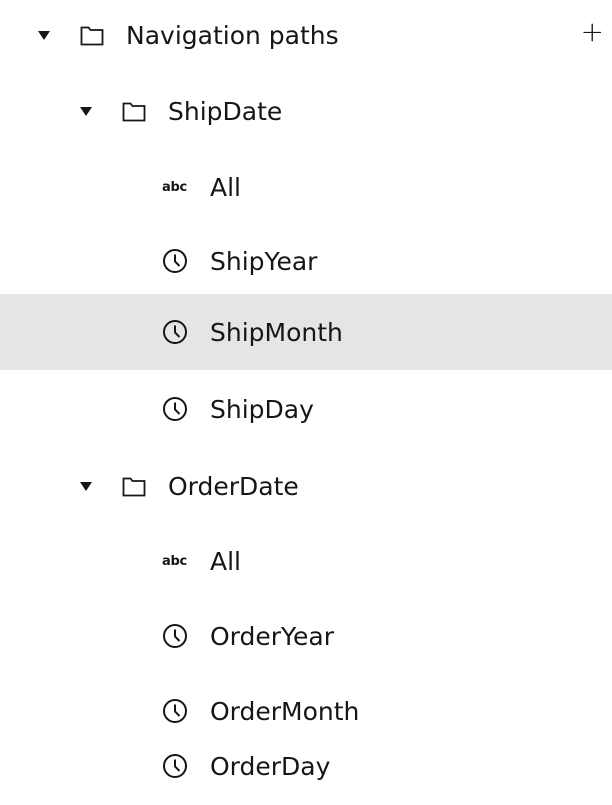 This screenshot has width=612, height=805. Describe the element at coordinates (306, 111) in the screenshot. I see `tree-node-shipdate: ShipDate` at that location.